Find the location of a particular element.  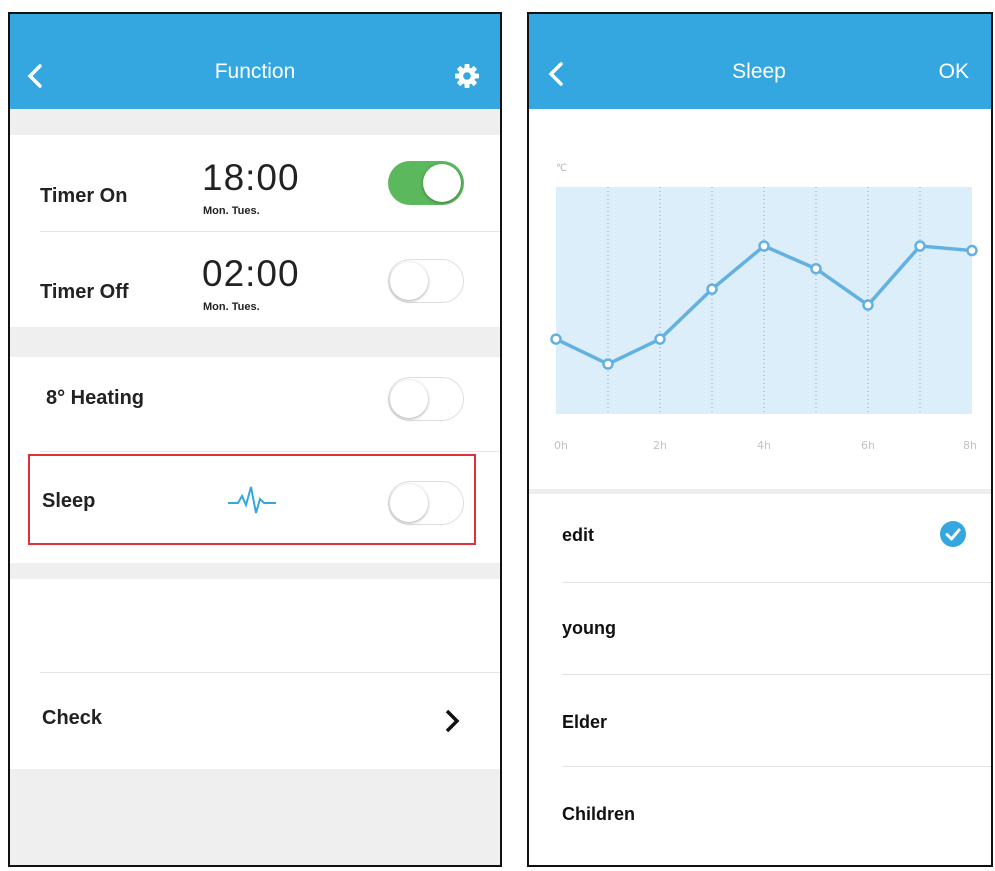

chart-x-tick-label: 0h is located at coordinates (561, 445).